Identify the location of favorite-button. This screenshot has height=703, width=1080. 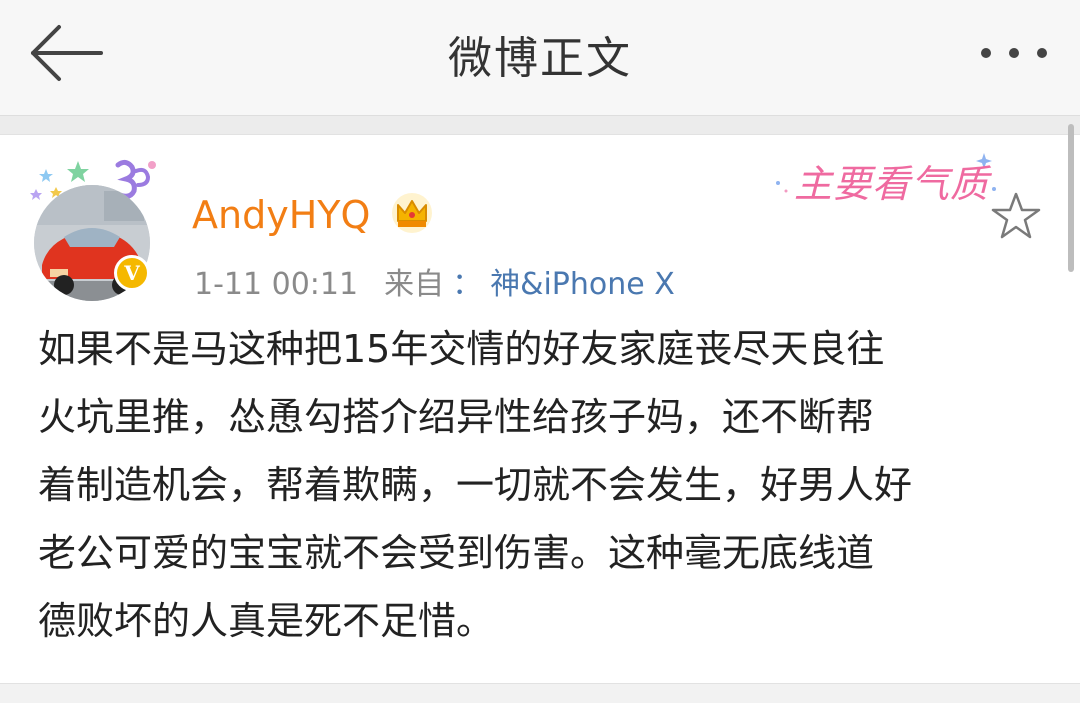
(1016, 217).